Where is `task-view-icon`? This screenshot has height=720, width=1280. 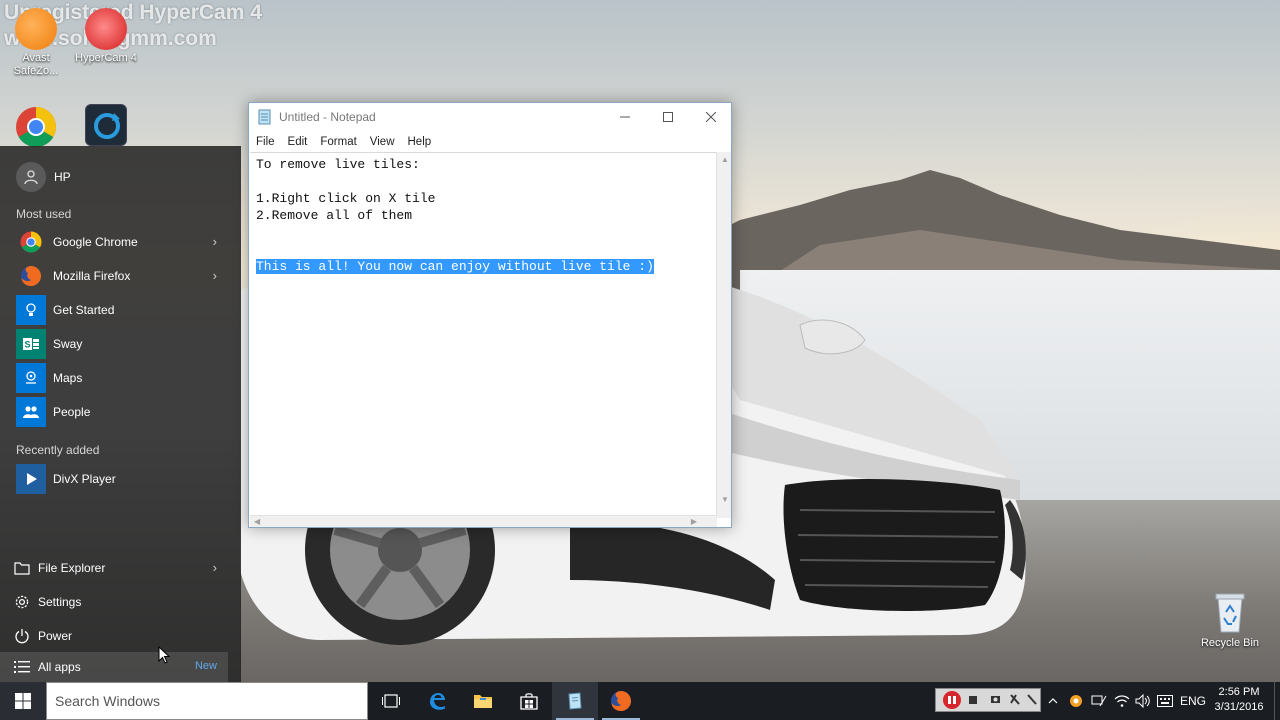
task-view-icon is located at coordinates (391, 701).